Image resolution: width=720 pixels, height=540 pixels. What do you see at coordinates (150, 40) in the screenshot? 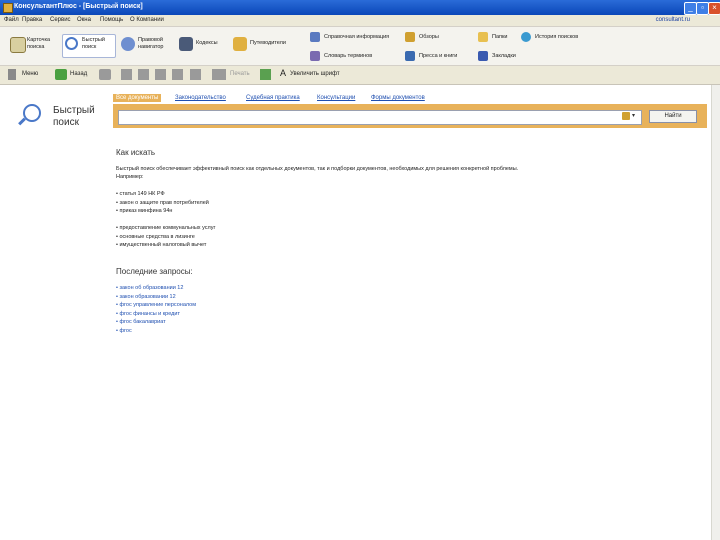
I see `legal-navigator-label-1: Правовой` at bounding box center [150, 40].